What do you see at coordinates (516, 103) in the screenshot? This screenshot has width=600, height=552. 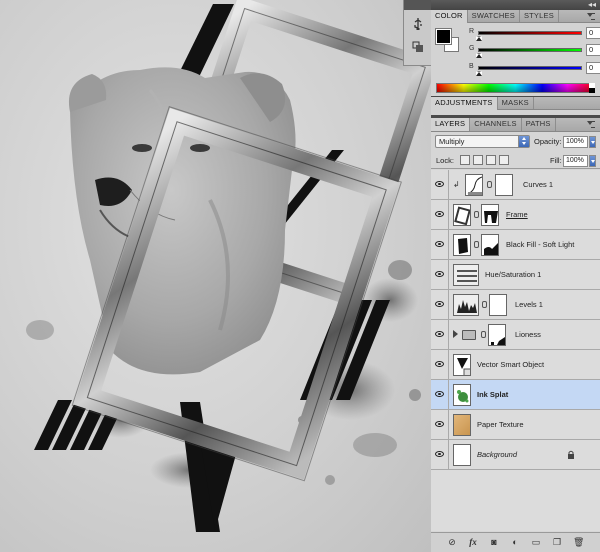 I see `tab-masks: MASKS` at bounding box center [516, 103].